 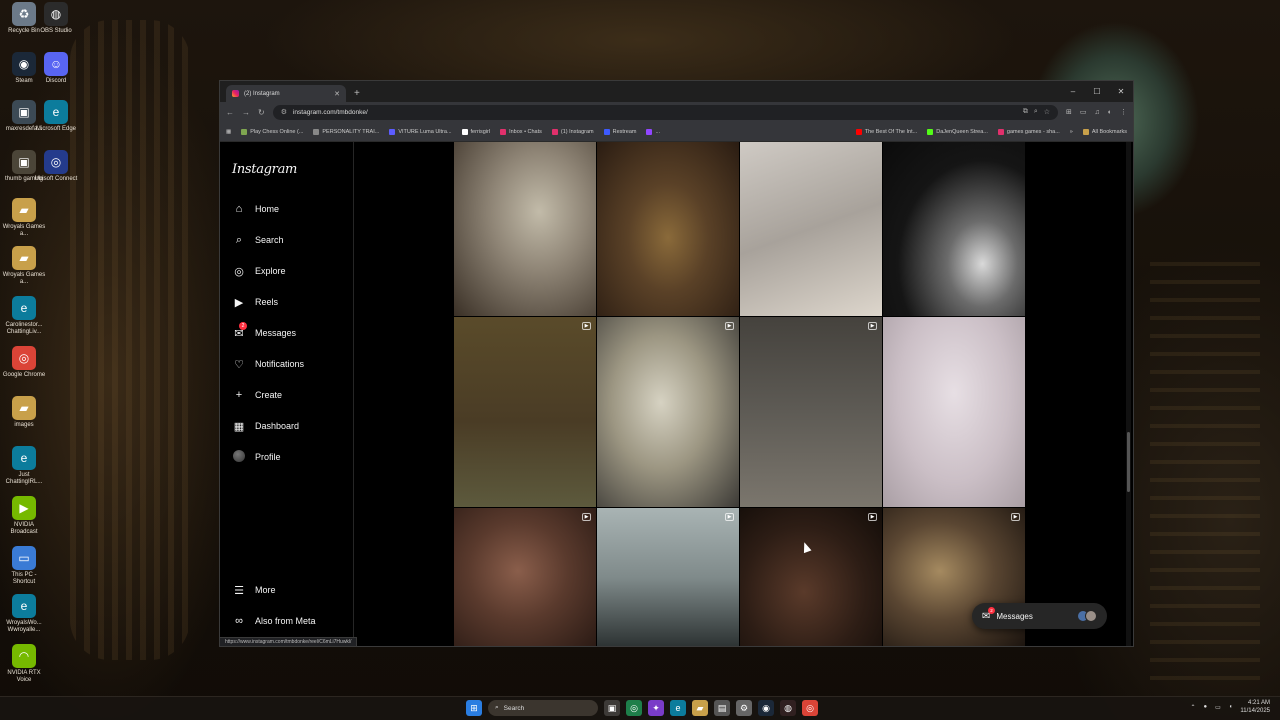 What do you see at coordinates (1073, 91) in the screenshot?
I see `minimize-button: –` at bounding box center [1073, 91].